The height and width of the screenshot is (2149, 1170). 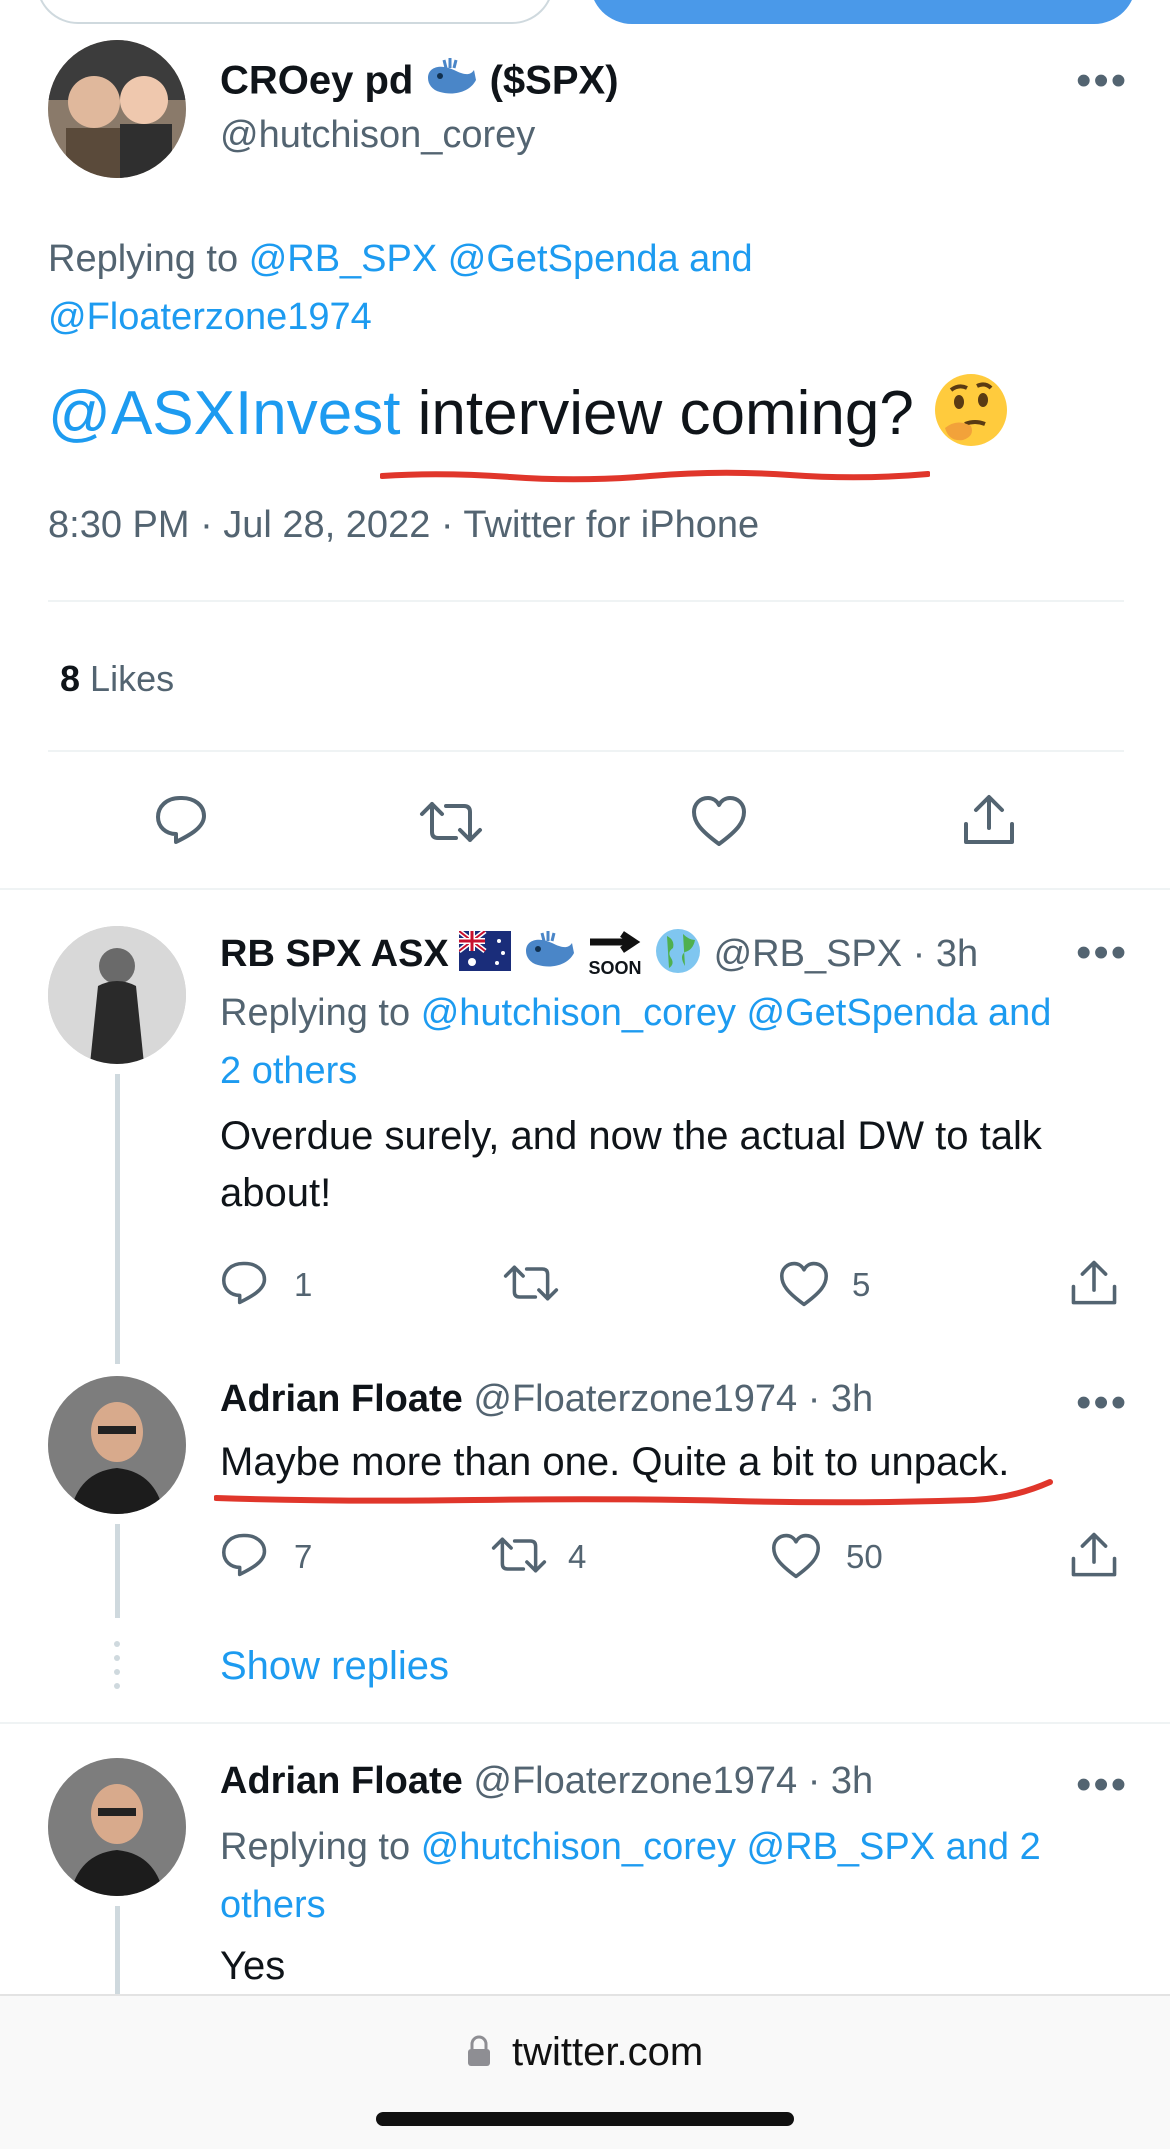 I want to click on likes-summary: 8 Likes, so click(x=117, y=679).